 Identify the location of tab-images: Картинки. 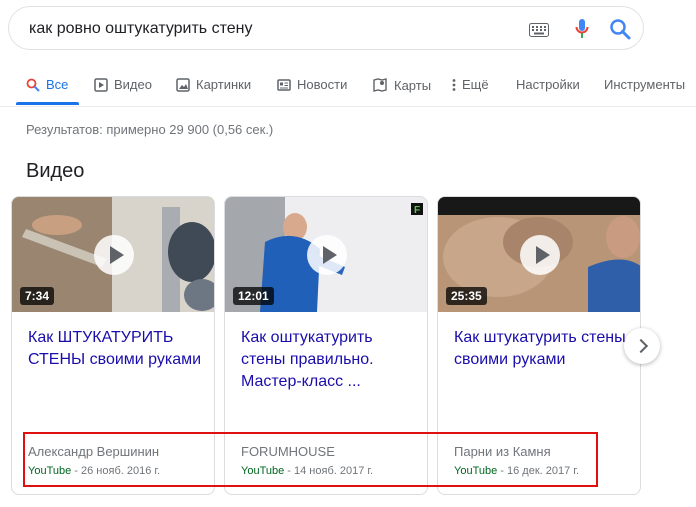
(213, 84).